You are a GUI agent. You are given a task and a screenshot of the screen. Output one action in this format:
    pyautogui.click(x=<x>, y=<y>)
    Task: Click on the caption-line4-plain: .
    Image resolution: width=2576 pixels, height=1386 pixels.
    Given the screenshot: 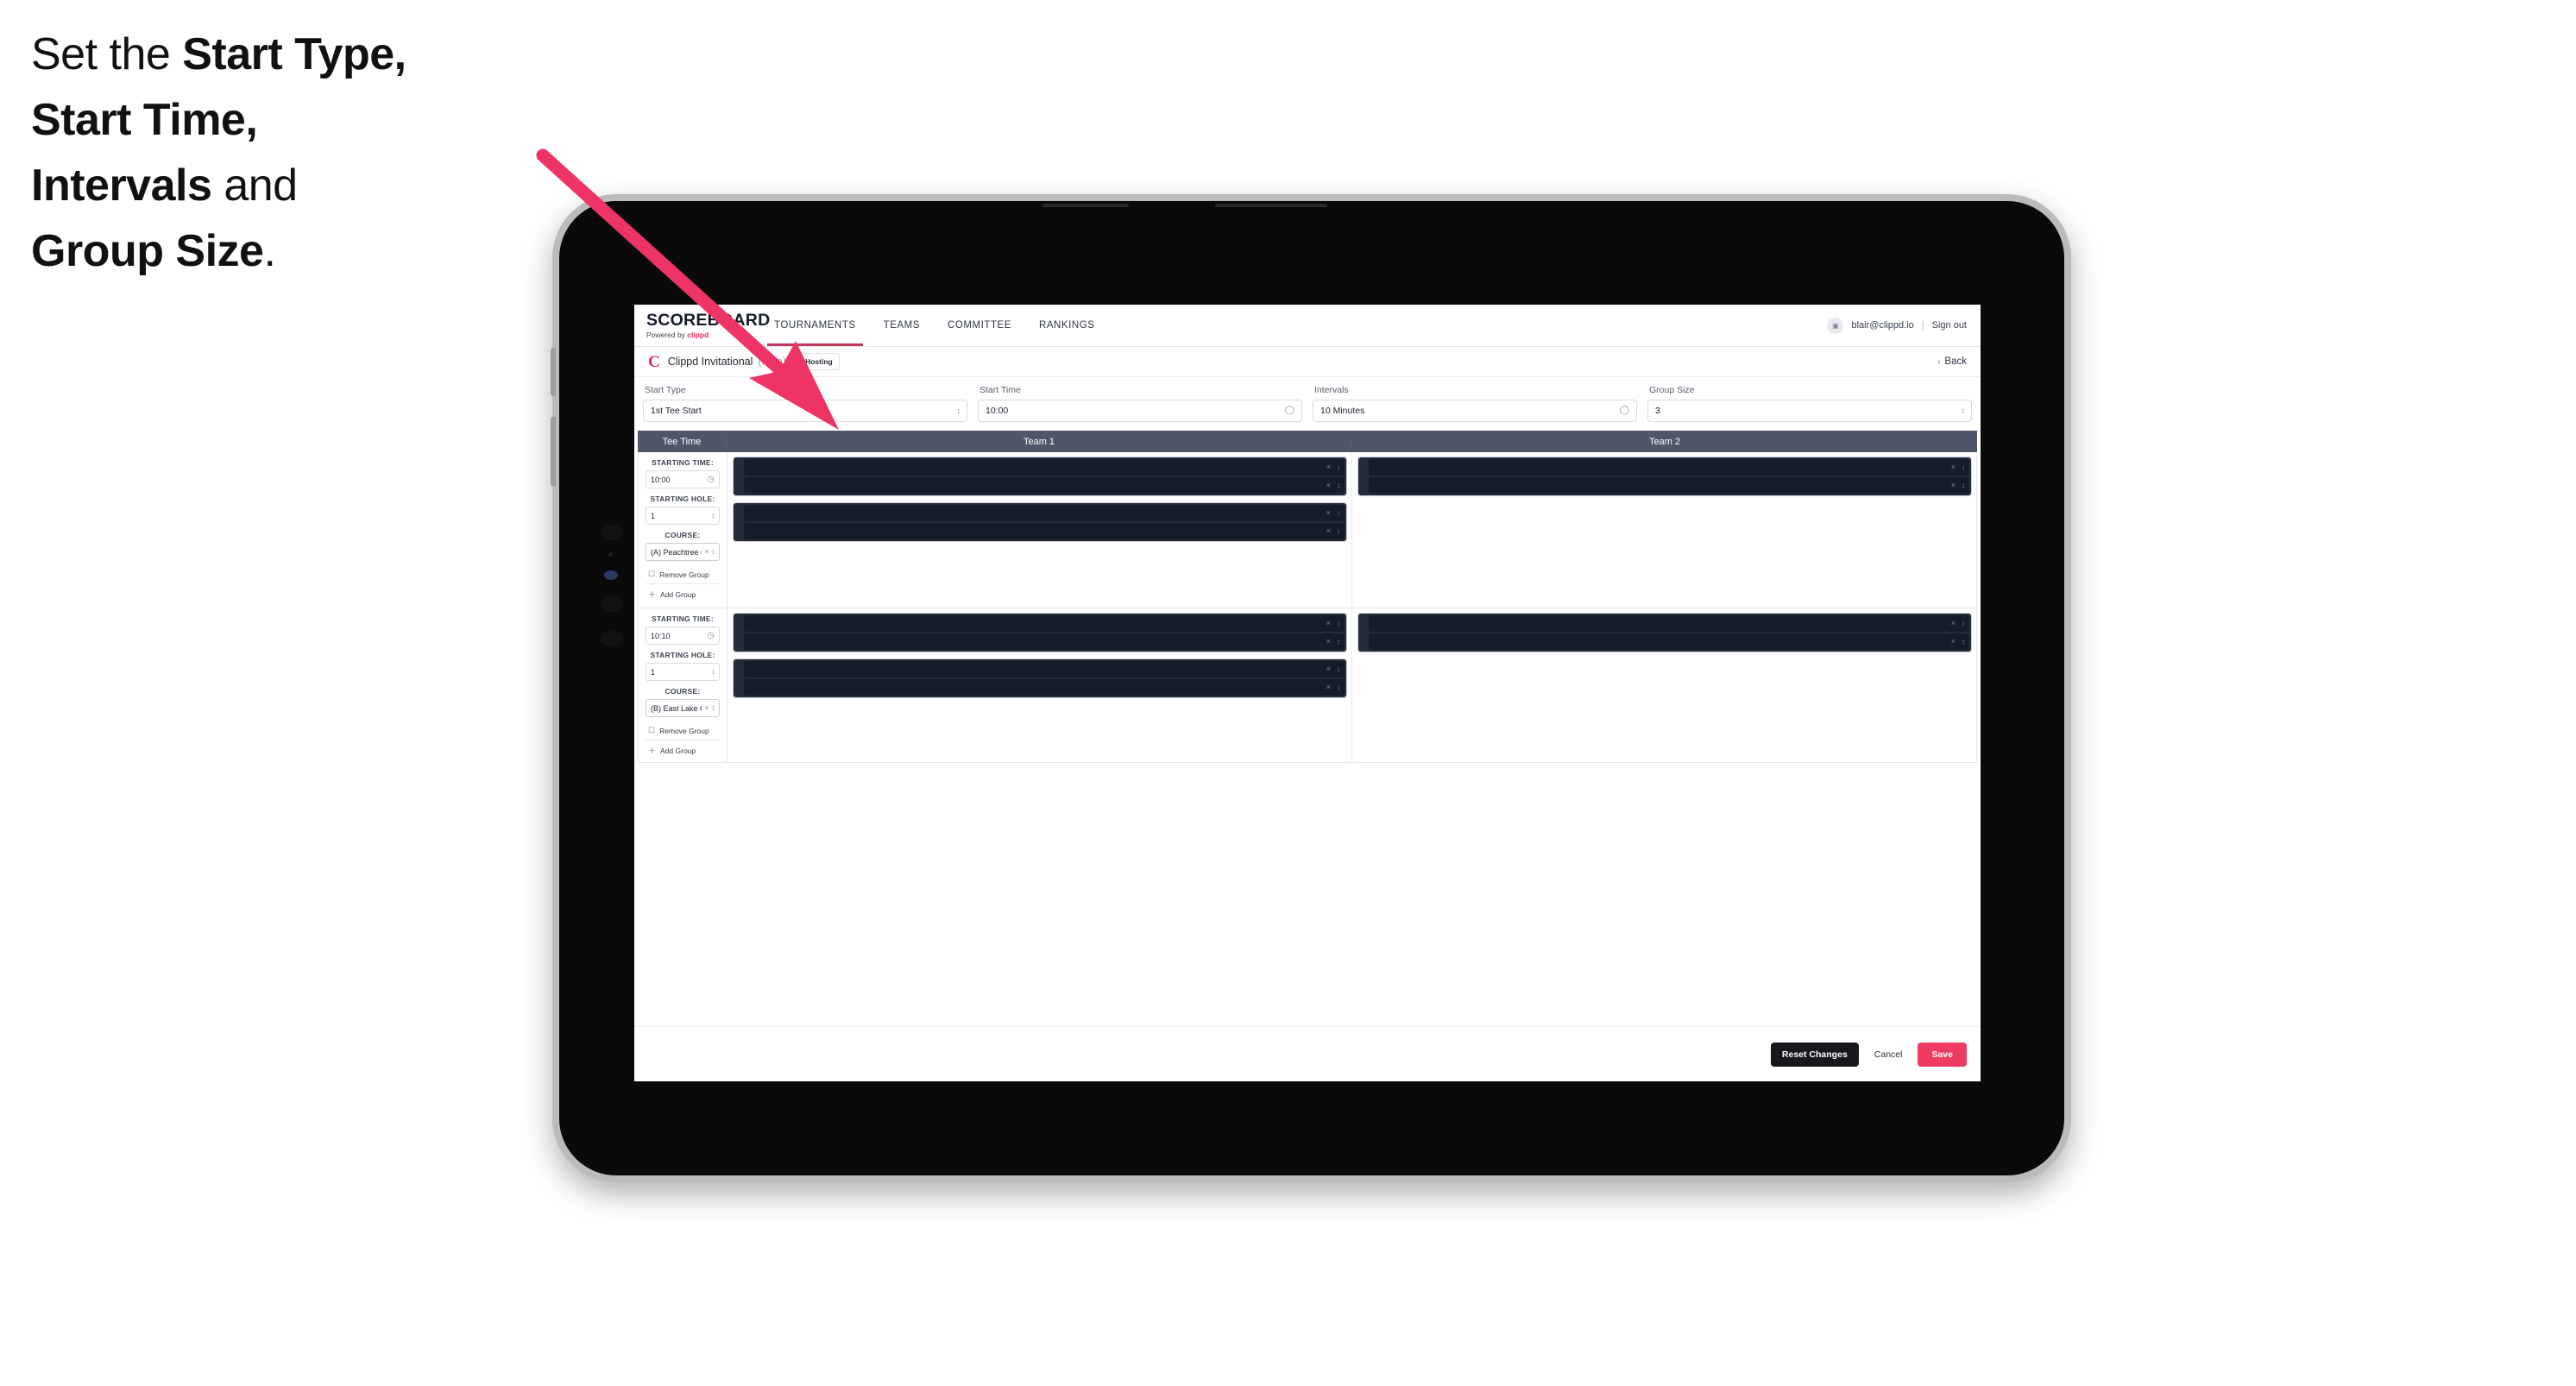 What is the action you would take?
    pyautogui.click(x=270, y=250)
    